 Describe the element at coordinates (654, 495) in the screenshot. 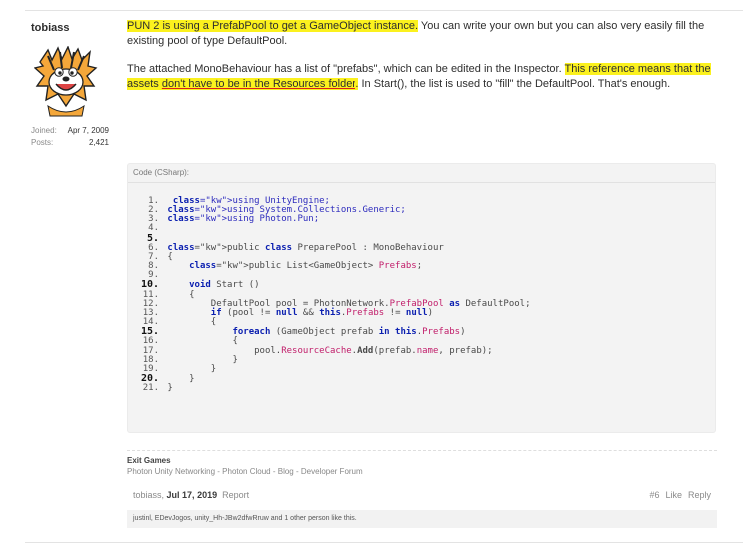

I see `post-number-link: #6` at that location.